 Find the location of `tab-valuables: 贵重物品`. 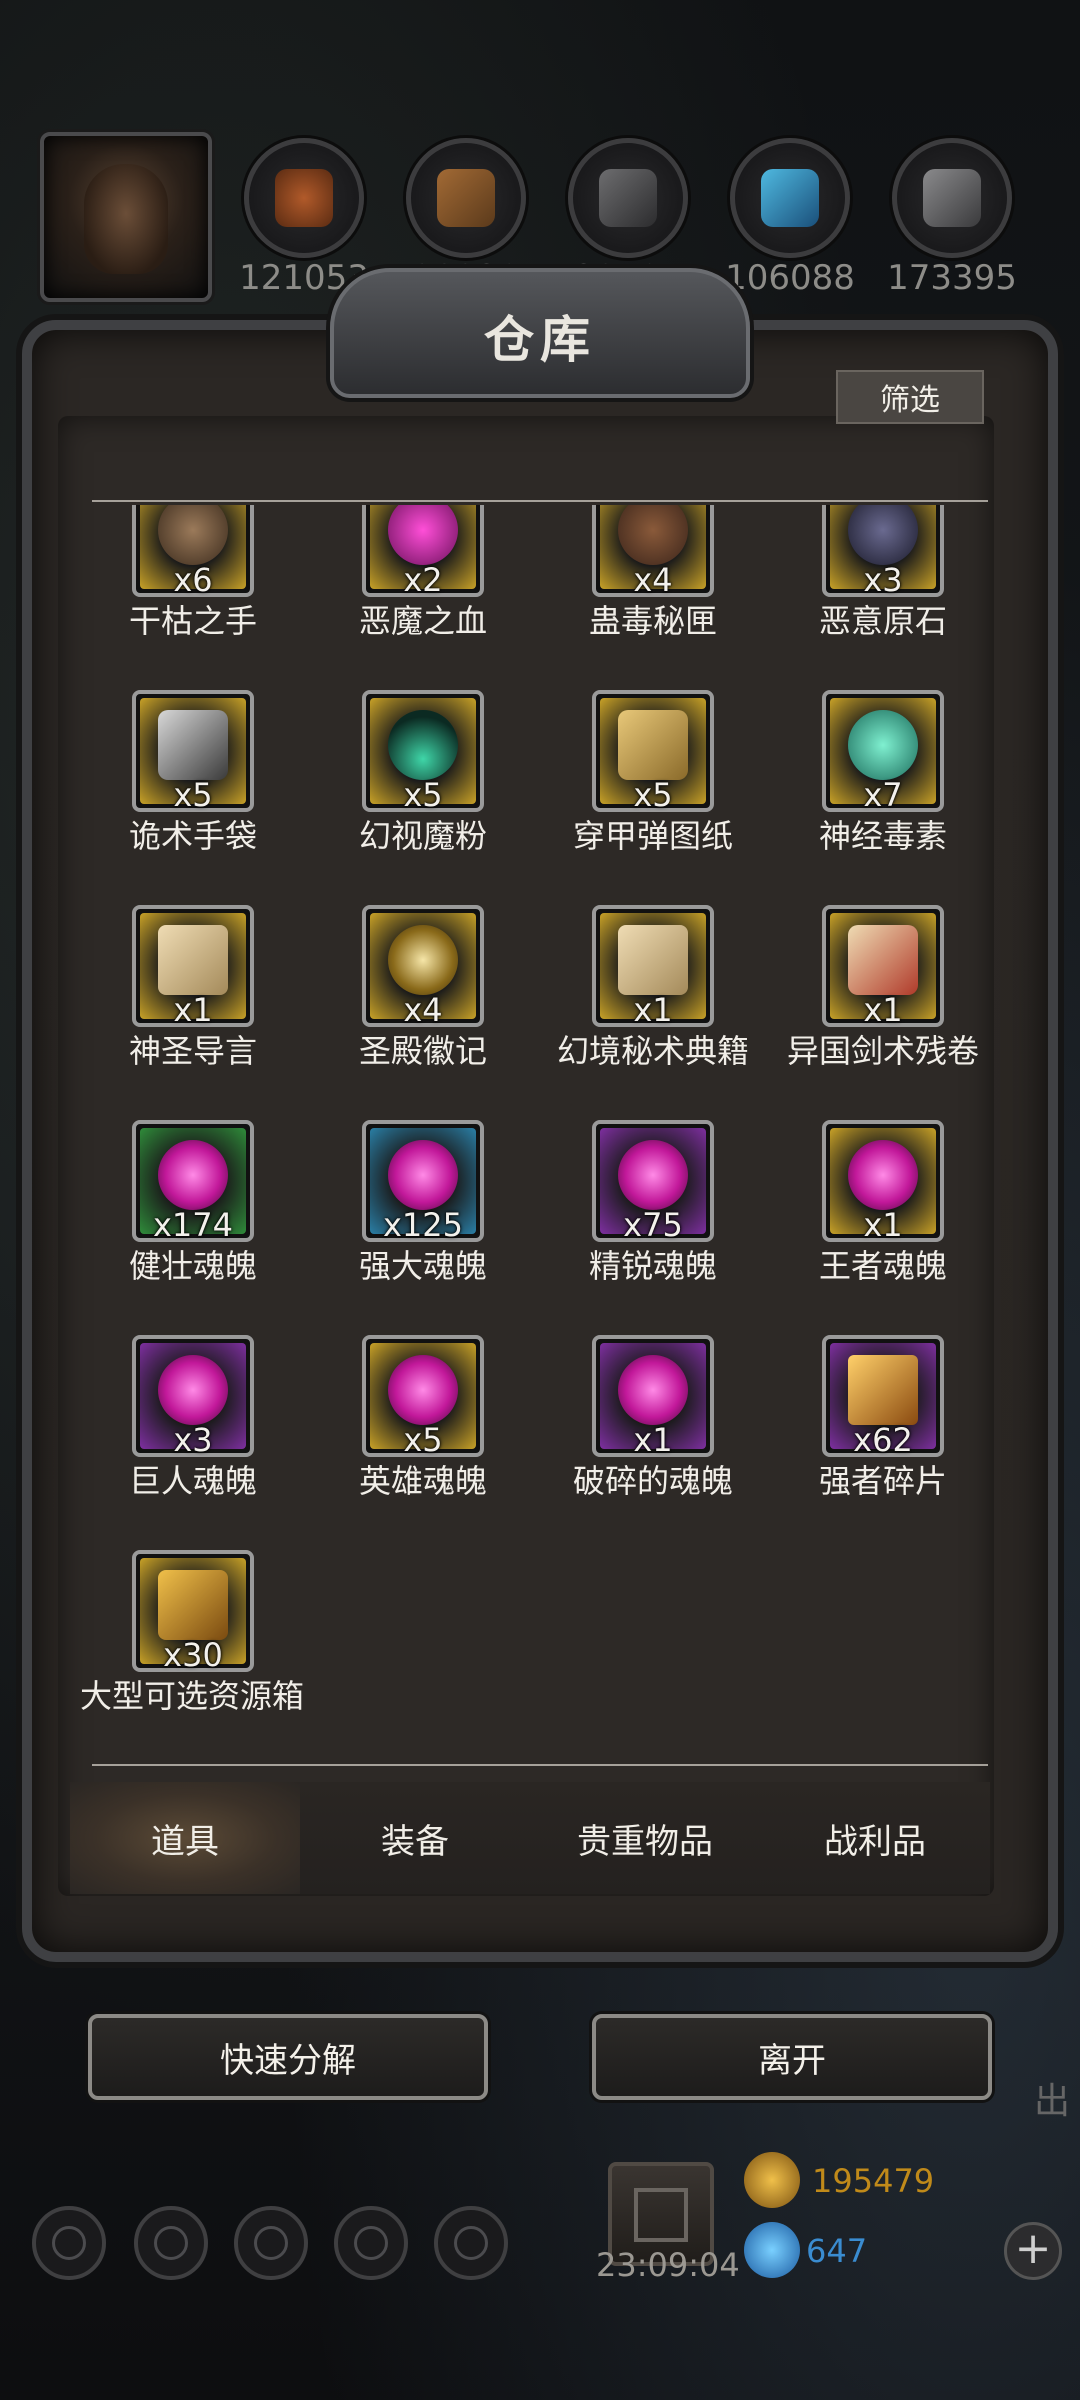

tab-valuables: 贵重物品 is located at coordinates (645, 1838).